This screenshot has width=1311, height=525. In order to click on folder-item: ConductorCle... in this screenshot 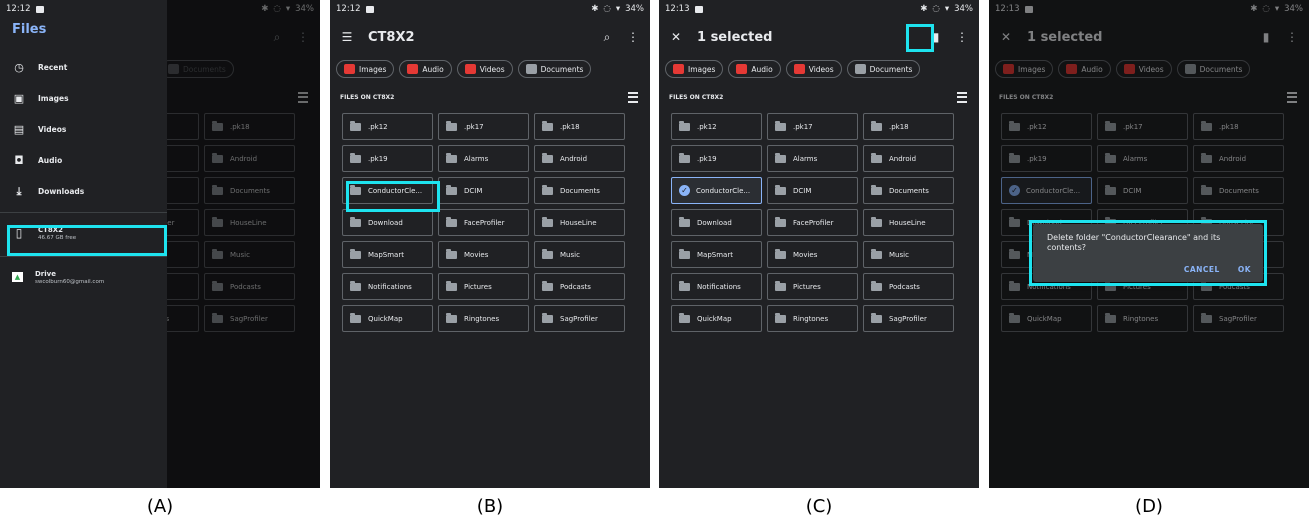, I will do `click(387, 190)`.